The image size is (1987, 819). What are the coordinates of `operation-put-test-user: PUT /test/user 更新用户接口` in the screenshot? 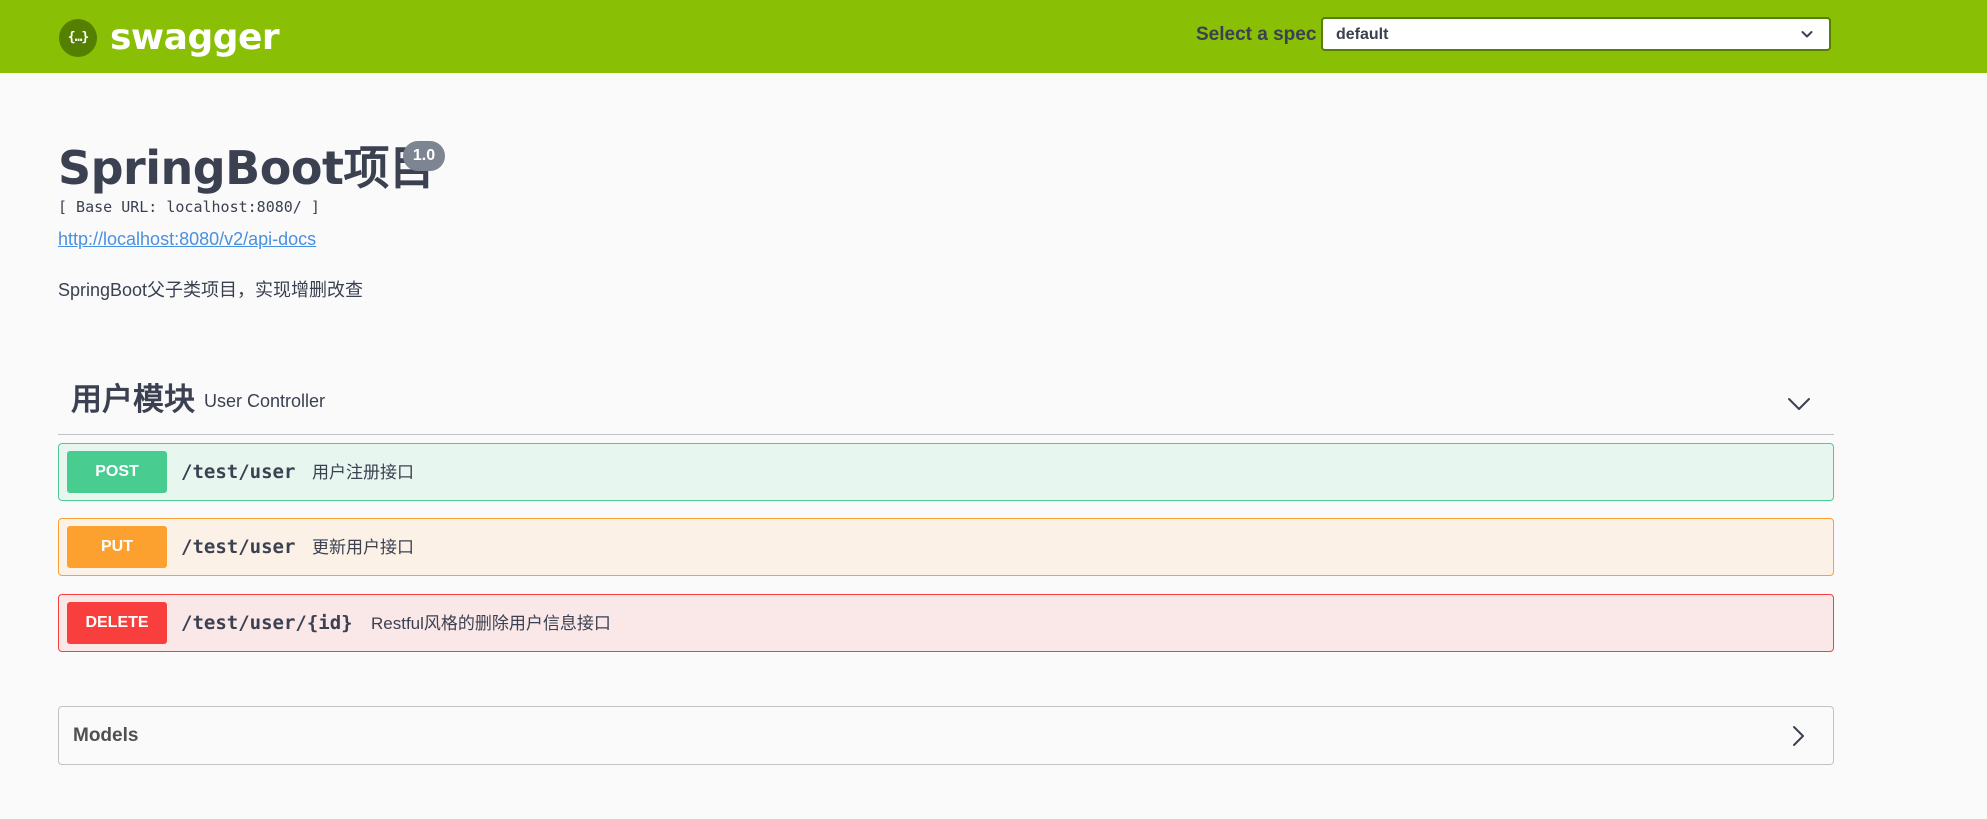 It's located at (946, 547).